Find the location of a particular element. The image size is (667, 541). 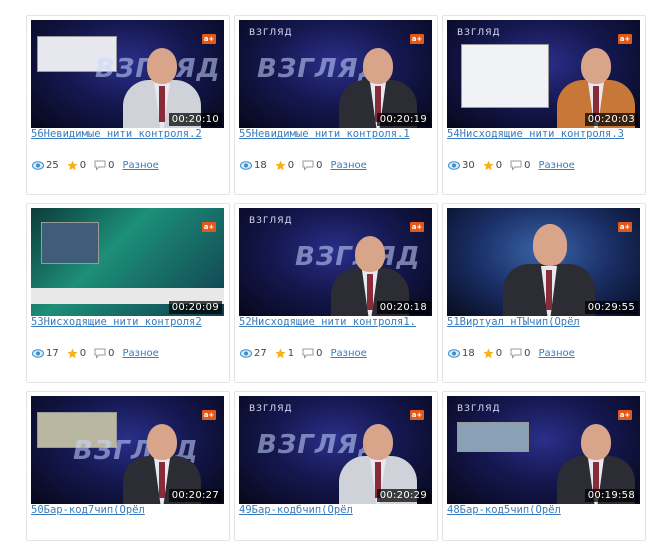

video-thumbnail: a+ 00:29:55 is located at coordinates (543, 262).